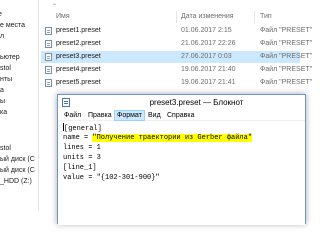 Image resolution: width=320 pixels, height=240 pixels. What do you see at coordinates (78, 82) in the screenshot?
I see `file-name: preset5.preset` at bounding box center [78, 82].